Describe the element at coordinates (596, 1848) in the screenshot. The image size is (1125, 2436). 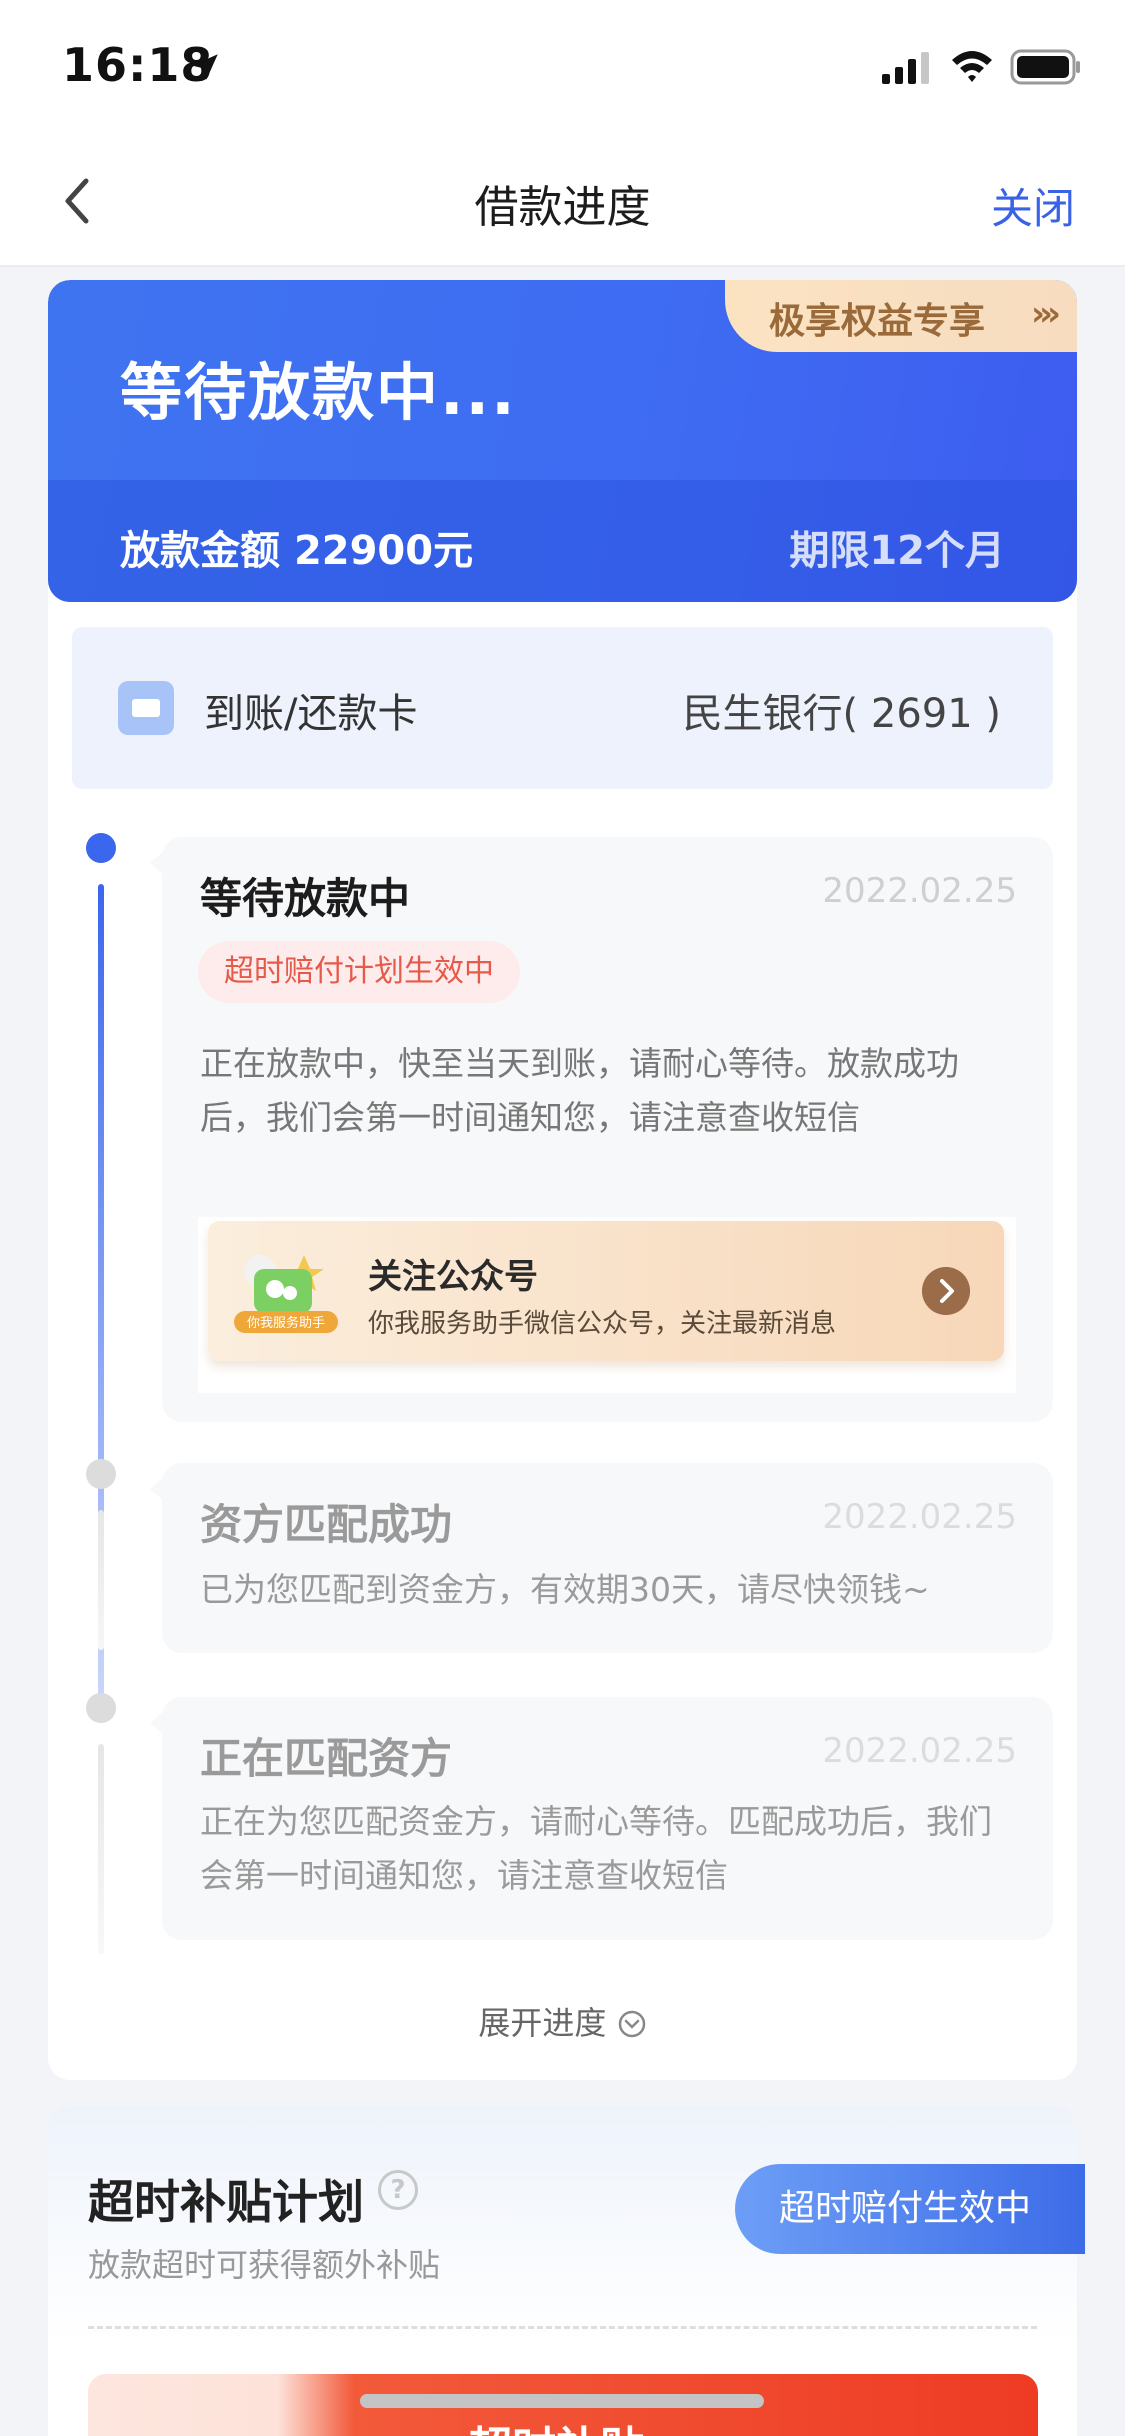
I see `timeline-description: 正在为您匹配资金方，请耐心等待。匹配成功后，我们会第一时间通知您，请注意查收短信` at that location.